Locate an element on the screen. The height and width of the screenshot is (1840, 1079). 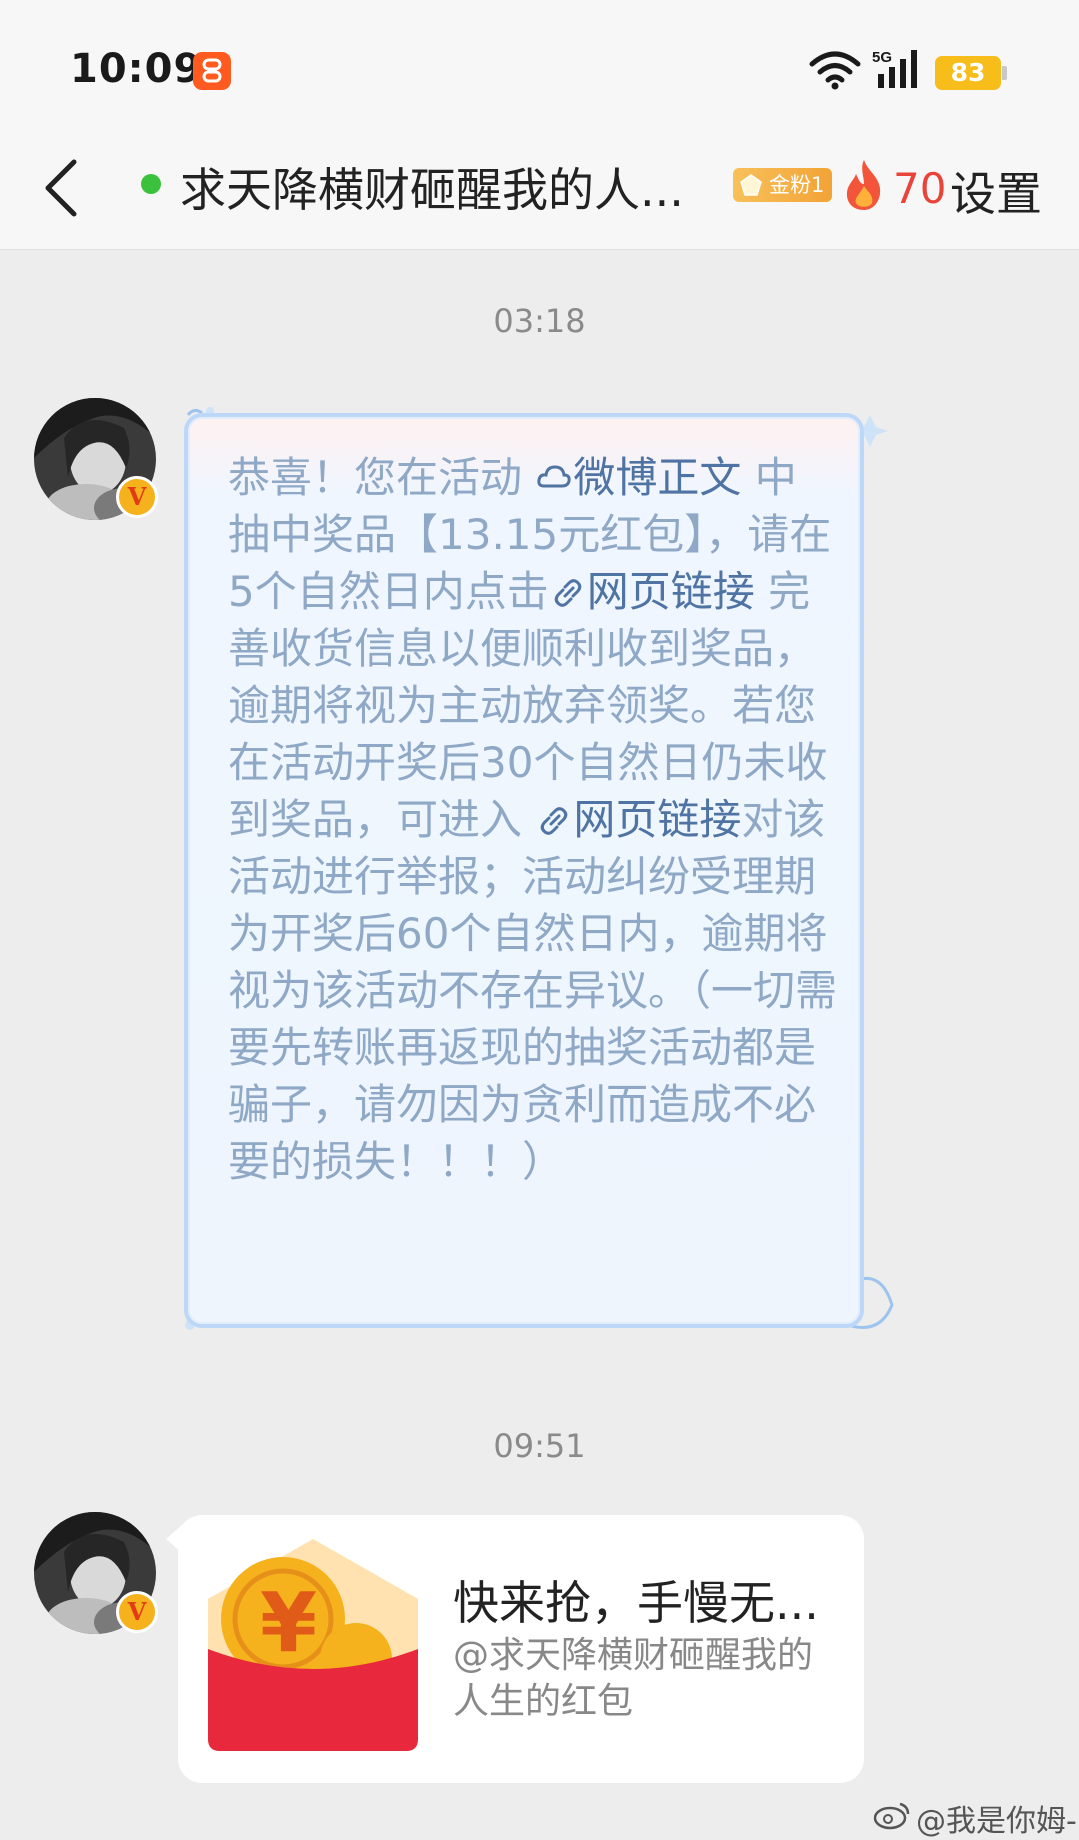
weibo-post-link: 微博正文 is located at coordinates (638, 477).